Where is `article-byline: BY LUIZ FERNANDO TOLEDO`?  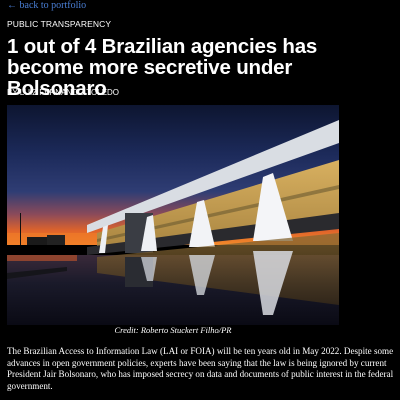 article-byline: BY LUIZ FERNANDO TOLEDO is located at coordinates (63, 92).